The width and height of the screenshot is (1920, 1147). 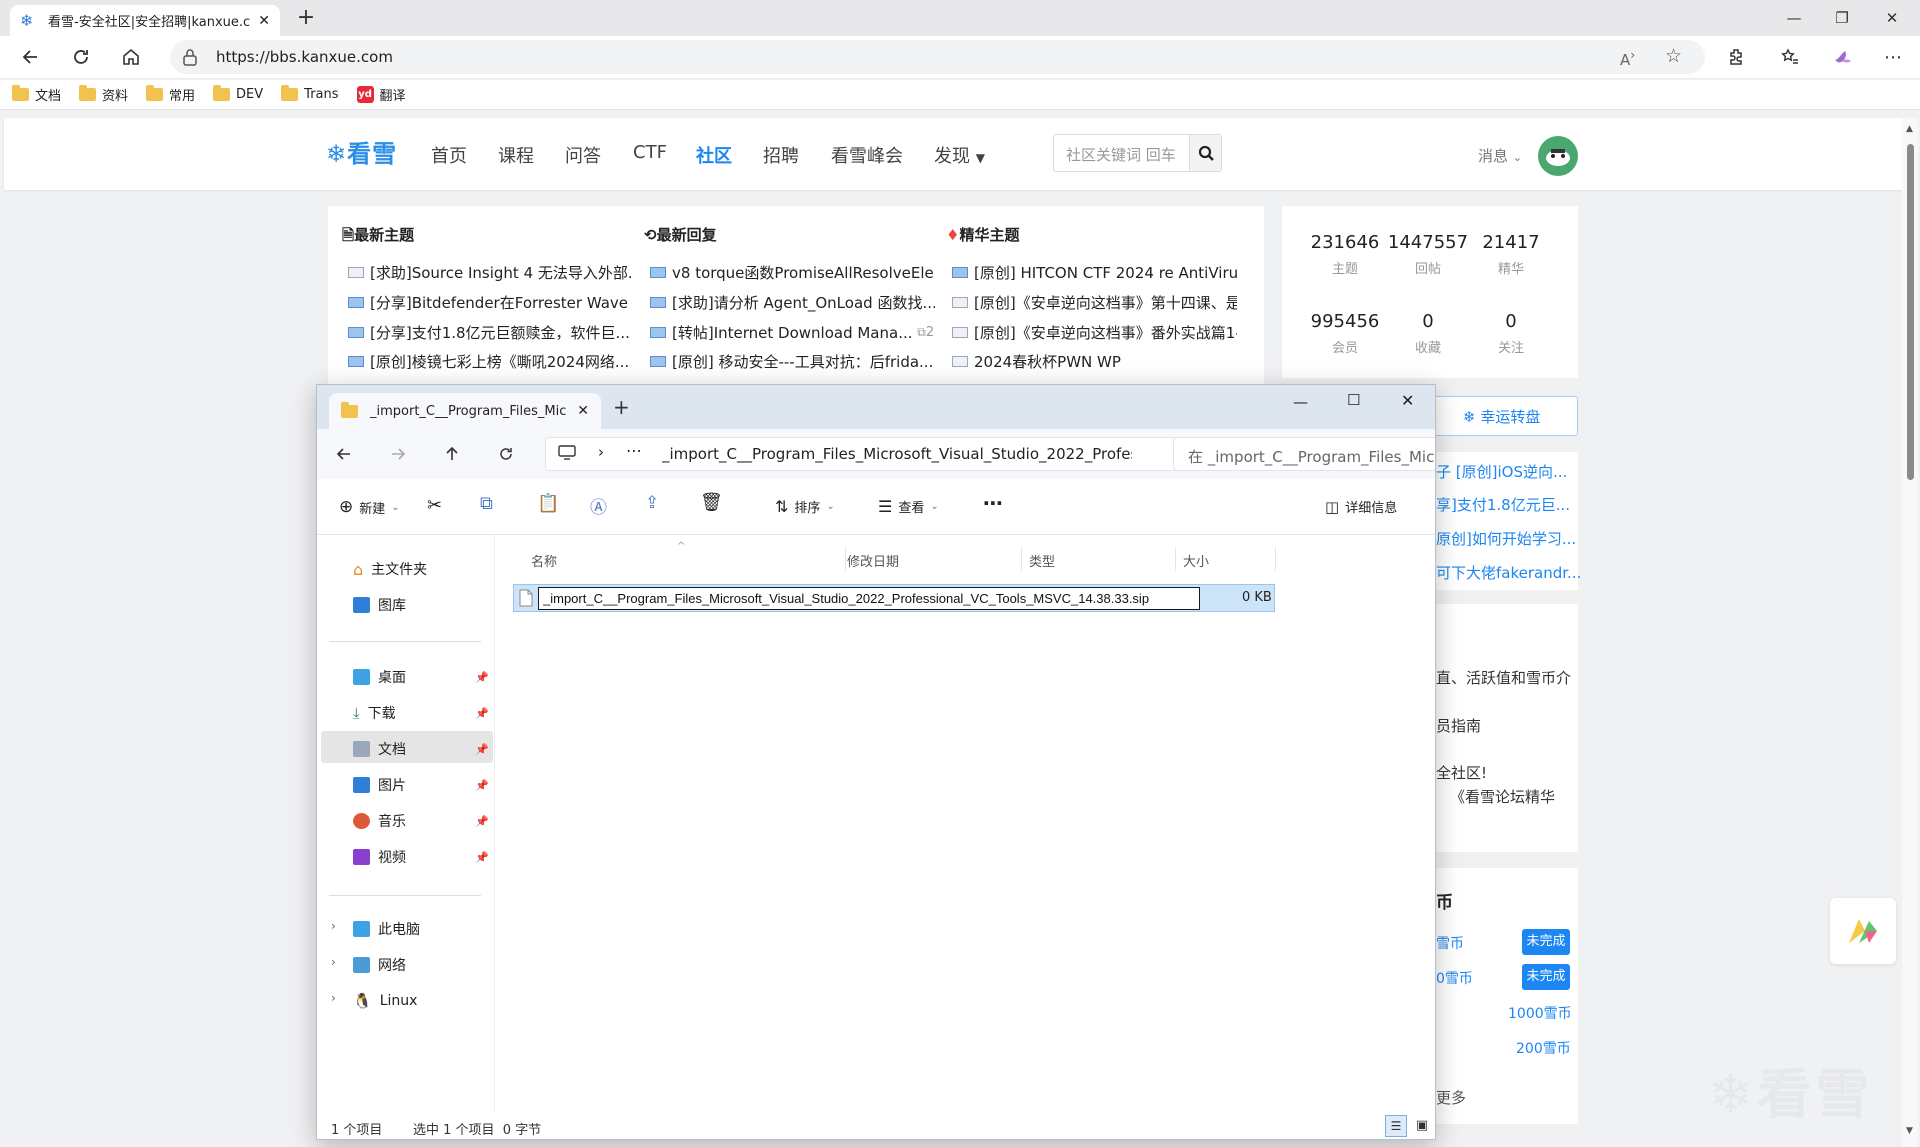 What do you see at coordinates (1205, 153) in the screenshot?
I see `search-icon` at bounding box center [1205, 153].